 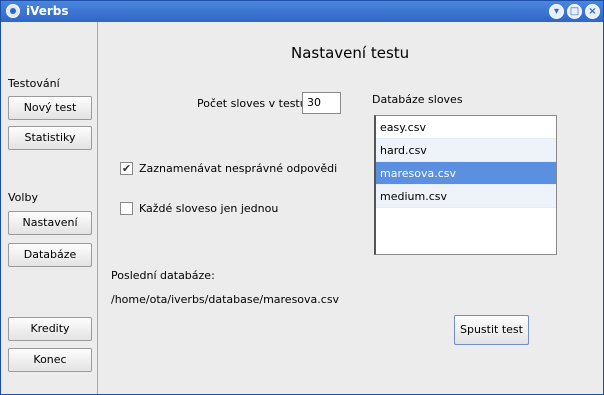 I want to click on list-item: hard.csv, so click(x=466, y=150).